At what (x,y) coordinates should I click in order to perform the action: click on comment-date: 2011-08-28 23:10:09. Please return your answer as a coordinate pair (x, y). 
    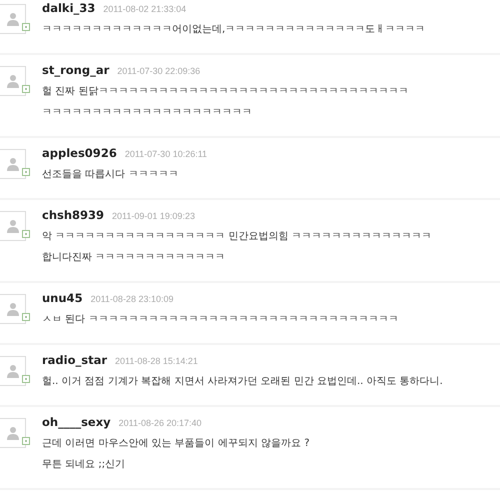
    Looking at the image, I should click on (132, 299).